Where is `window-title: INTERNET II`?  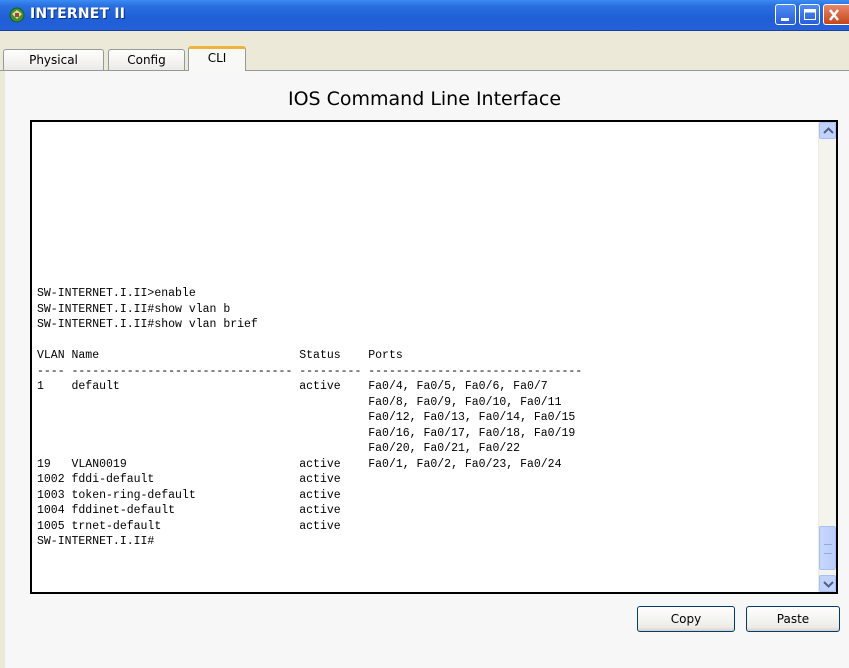
window-title: INTERNET II is located at coordinates (78, 14).